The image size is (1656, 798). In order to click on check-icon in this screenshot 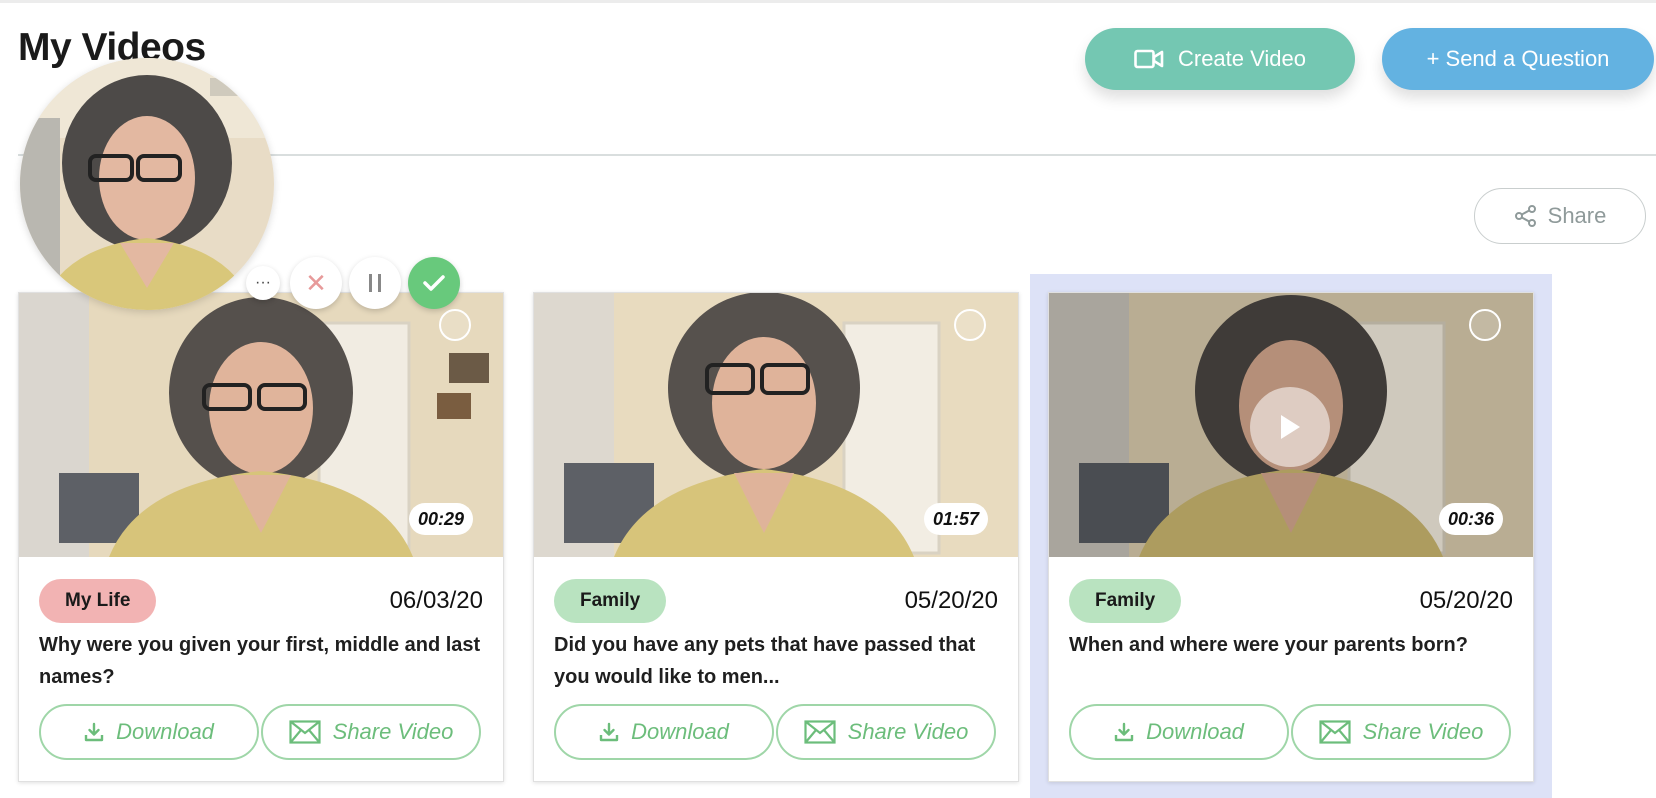, I will do `click(434, 283)`.